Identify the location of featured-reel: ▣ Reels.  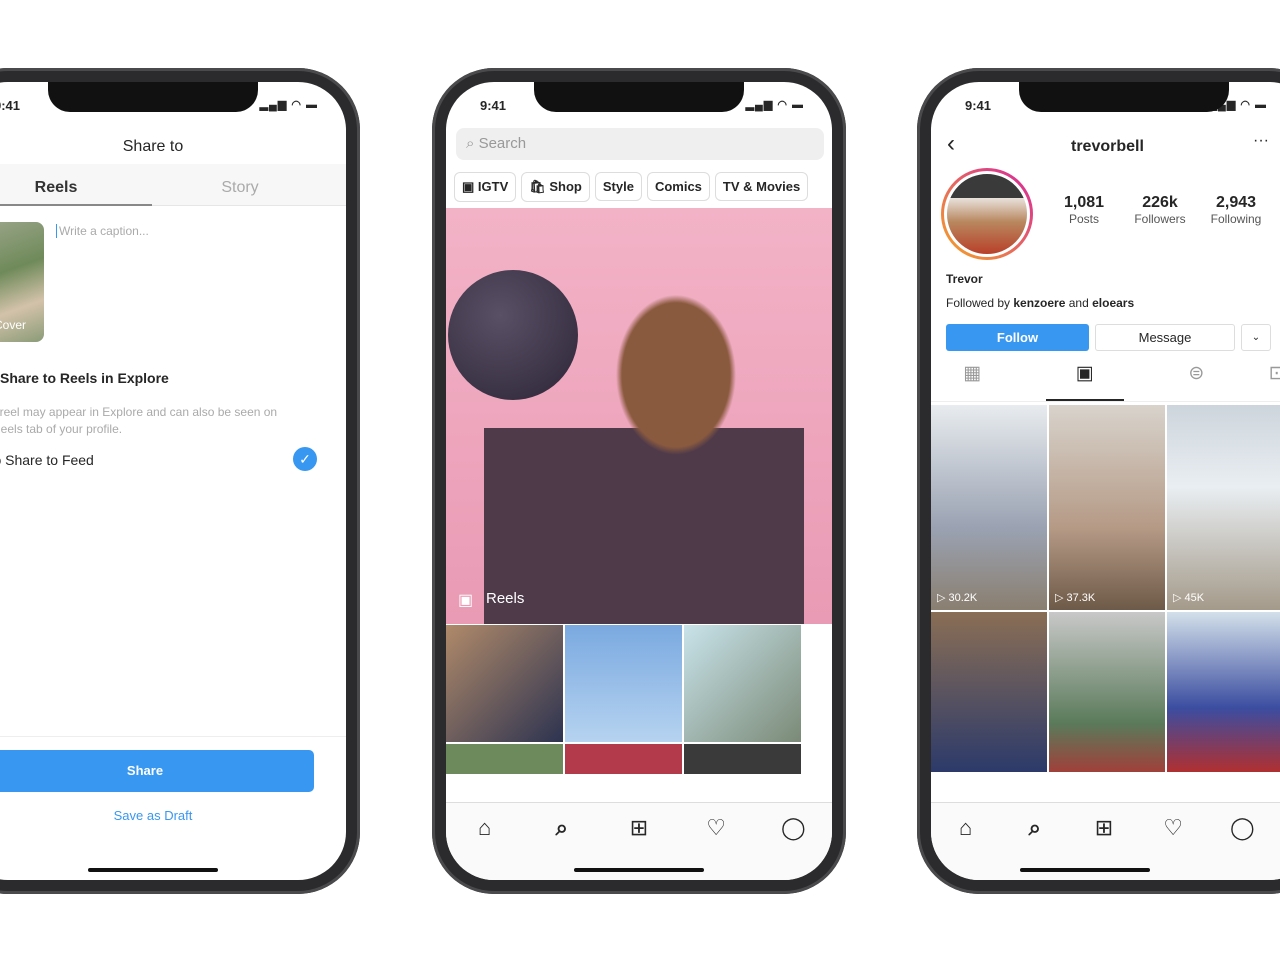
(639, 416).